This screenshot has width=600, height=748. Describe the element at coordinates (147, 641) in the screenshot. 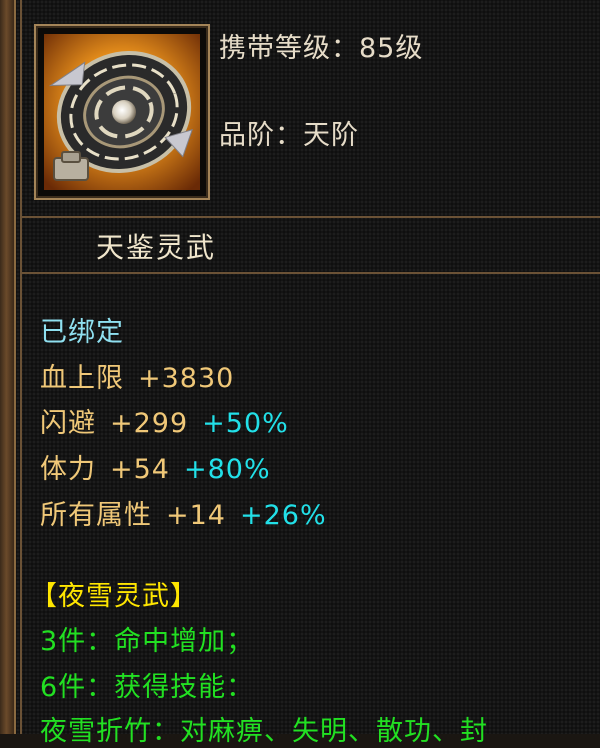

I see `set-bonus-3: 3件：命中增加；` at that location.